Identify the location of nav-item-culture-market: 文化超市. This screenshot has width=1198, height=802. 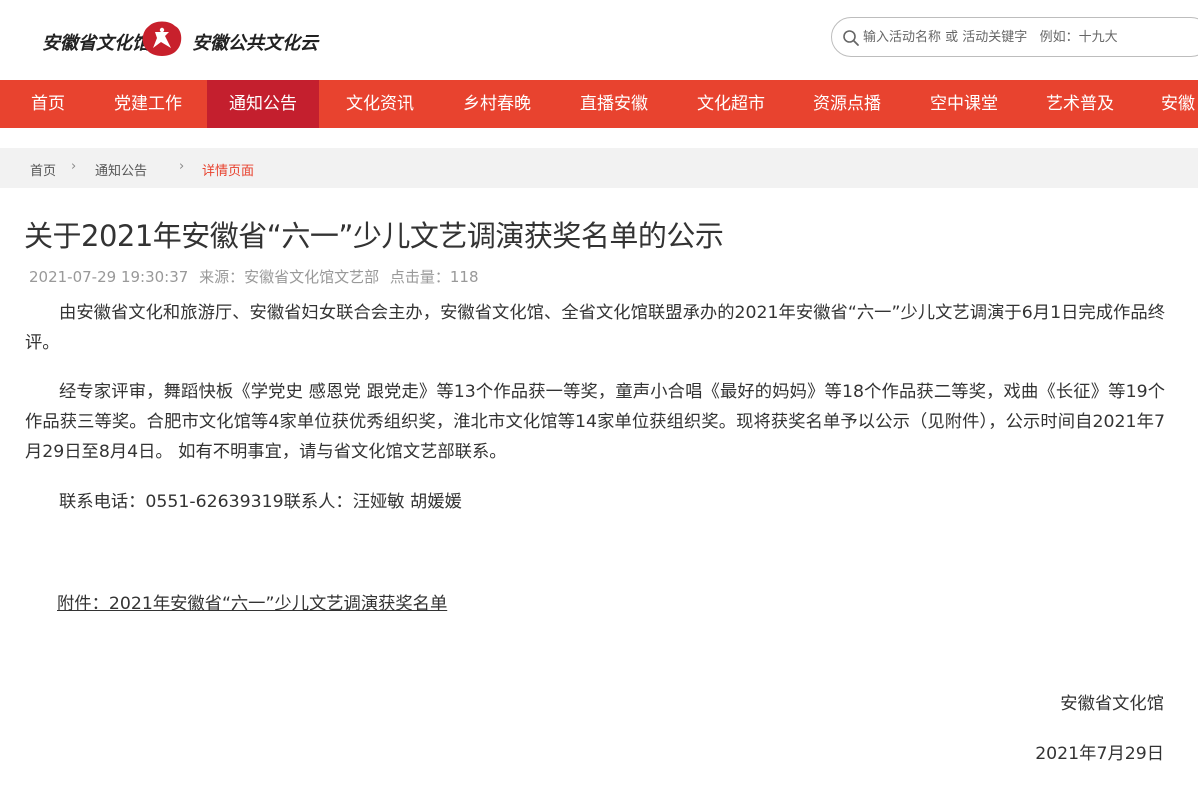
(731, 104).